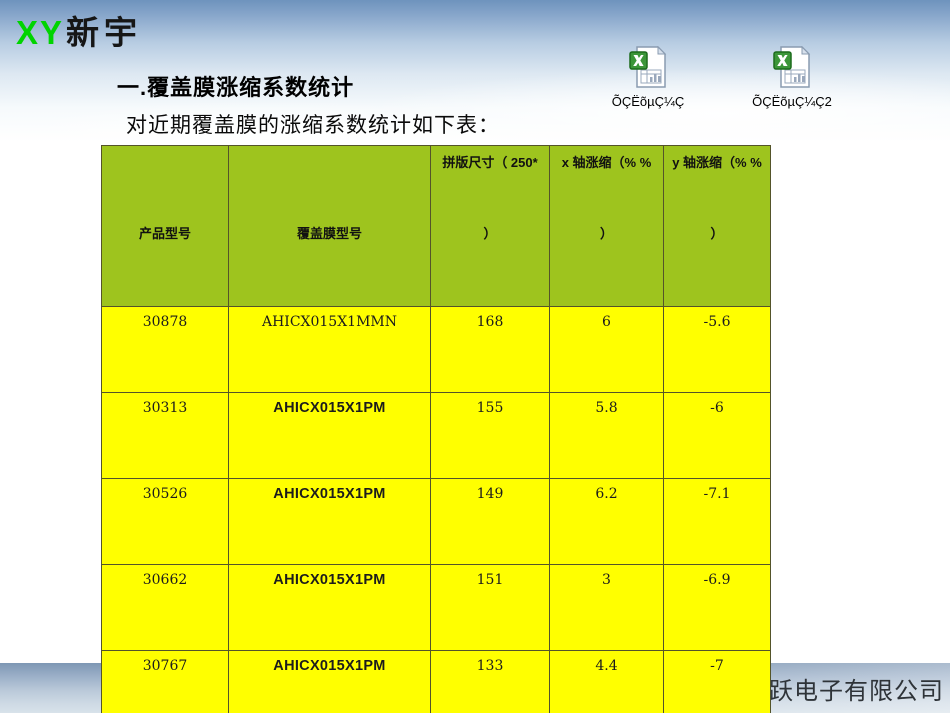  What do you see at coordinates (717, 226) in the screenshot?
I see `column-header: y 轴涨缩（% %）` at bounding box center [717, 226].